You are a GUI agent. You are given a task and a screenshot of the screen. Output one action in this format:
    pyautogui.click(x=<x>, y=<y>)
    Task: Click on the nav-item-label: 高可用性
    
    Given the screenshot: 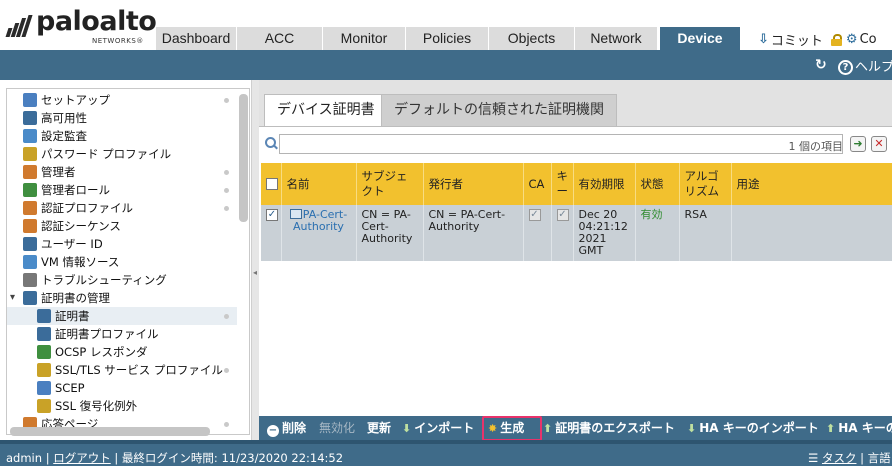 What is the action you would take?
    pyautogui.click(x=64, y=118)
    